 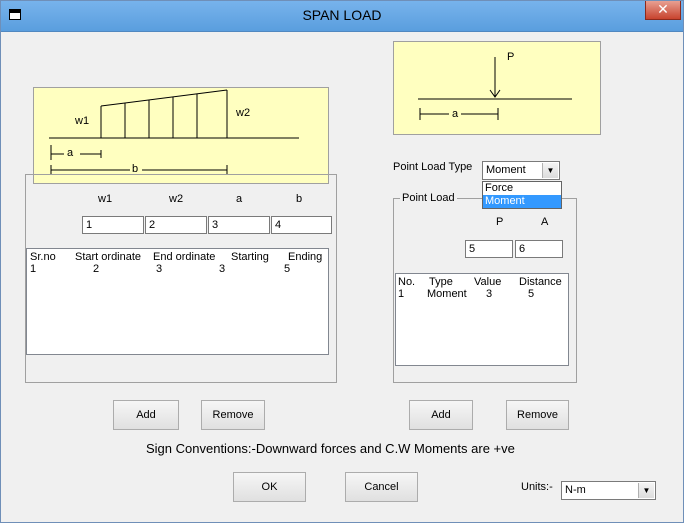 What do you see at coordinates (488, 282) in the screenshot?
I see `point-col-value: Value` at bounding box center [488, 282].